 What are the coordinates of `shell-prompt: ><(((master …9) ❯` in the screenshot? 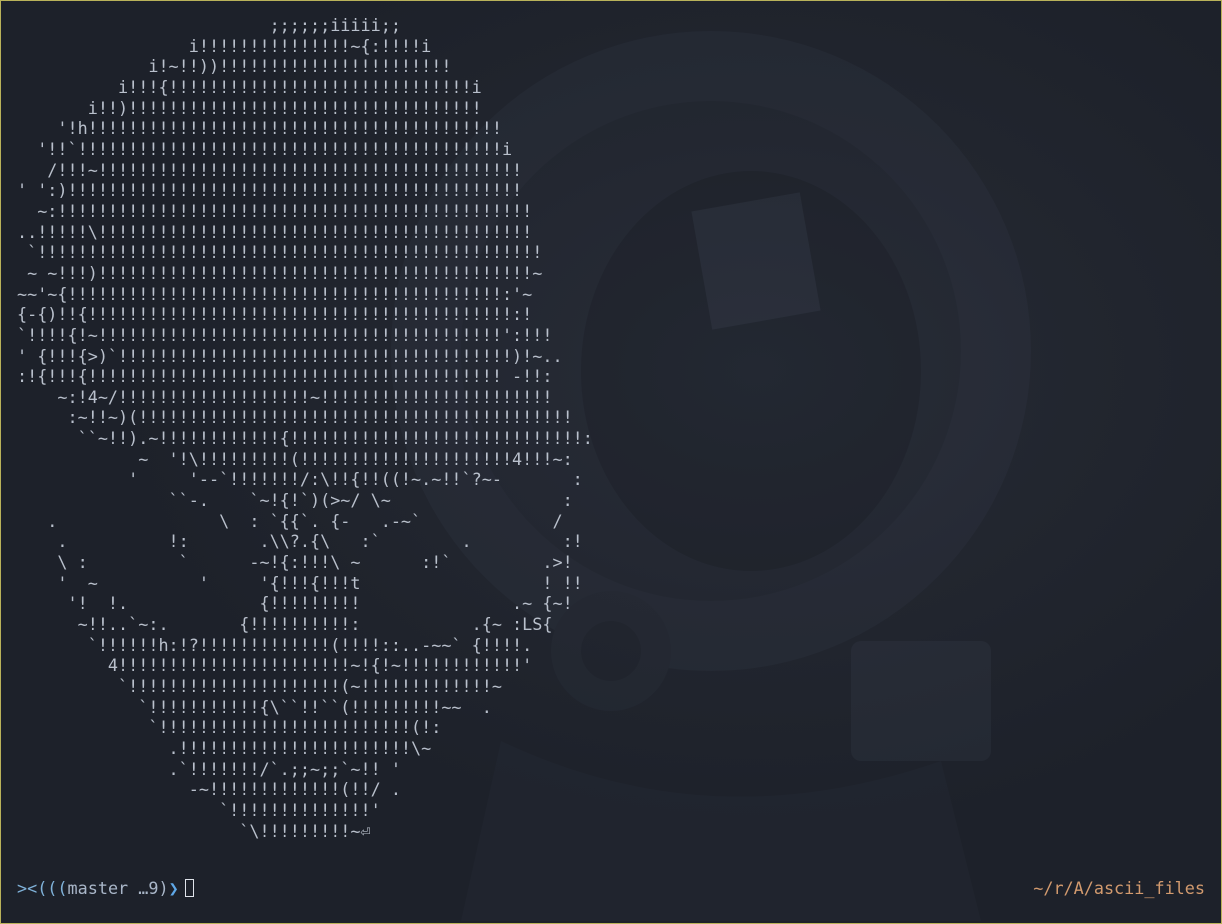 It's located at (105, 888).